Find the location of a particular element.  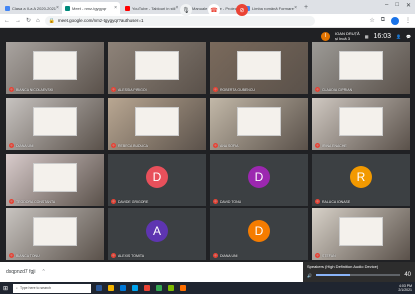

participant-name-text: ANA SOFIA is located at coordinates (229, 145).